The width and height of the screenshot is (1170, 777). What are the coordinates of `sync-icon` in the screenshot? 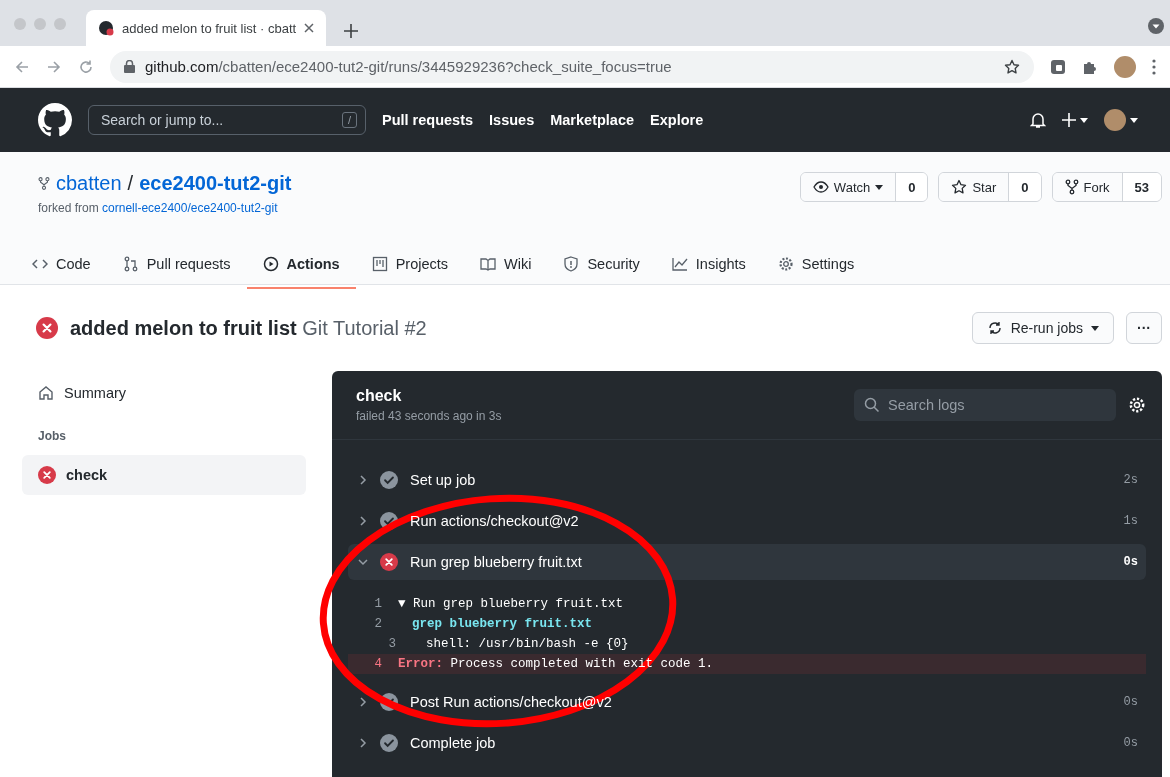 It's located at (994, 328).